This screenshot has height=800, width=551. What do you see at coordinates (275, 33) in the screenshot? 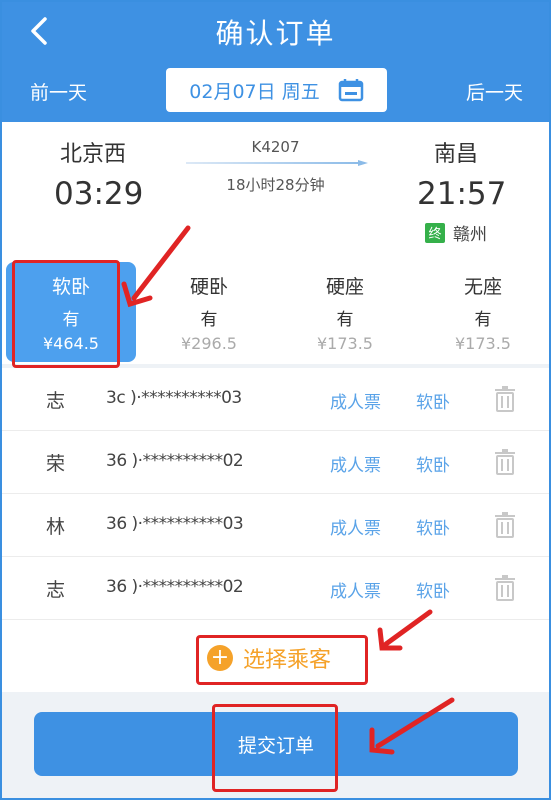
I see `page-title: 确认订单` at bounding box center [275, 33].